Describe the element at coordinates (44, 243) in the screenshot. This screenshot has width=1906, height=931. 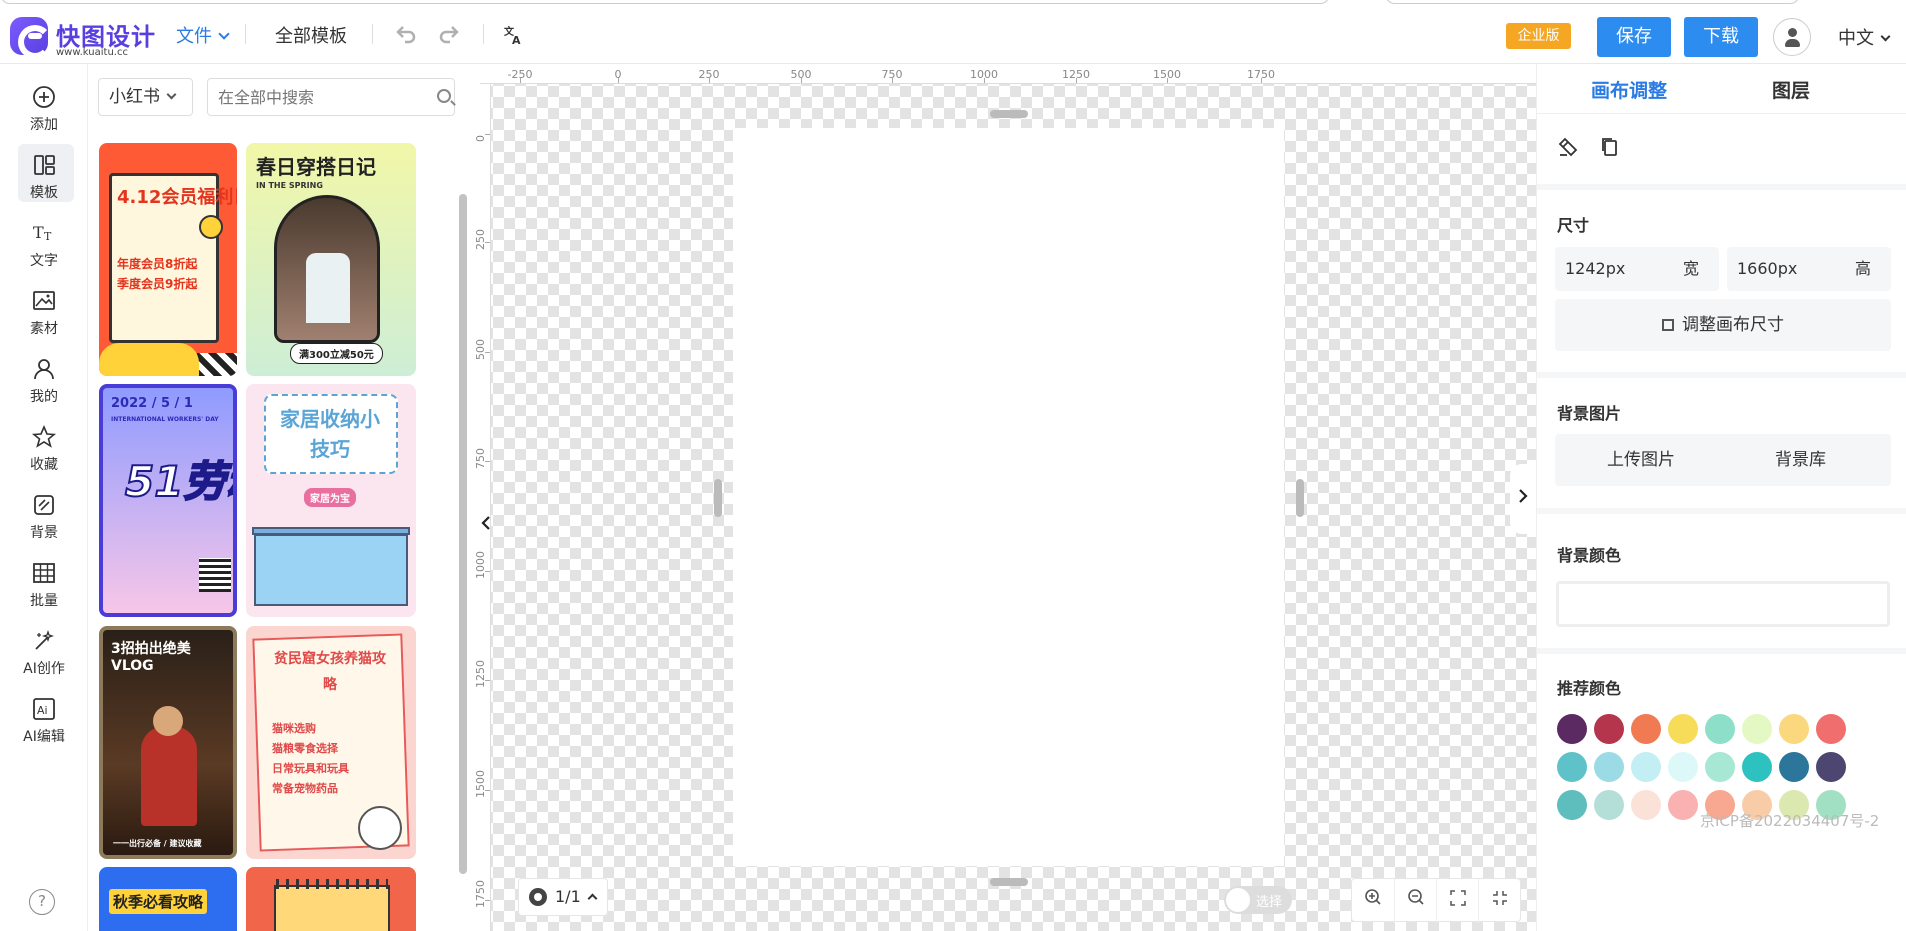
I see `sidebar-item-text: TT 文字` at that location.